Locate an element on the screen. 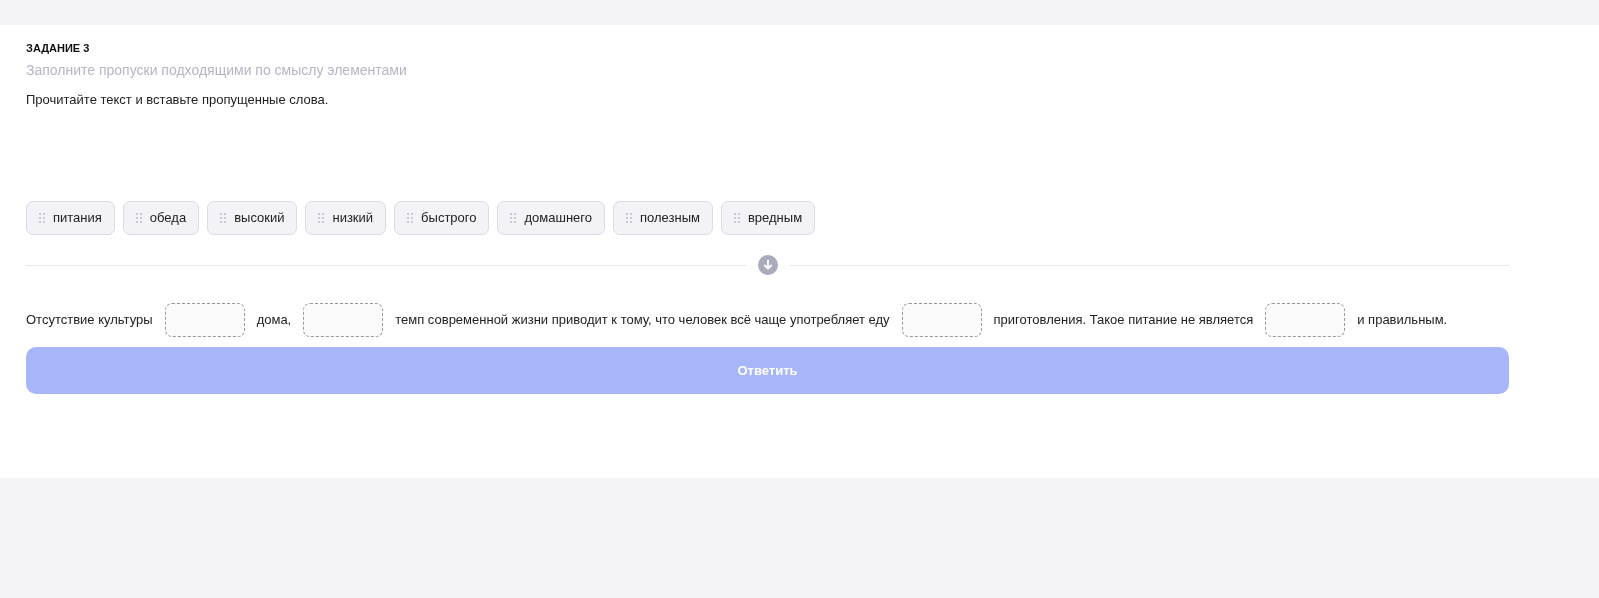 This screenshot has height=598, width=1599. task-subtitle: Заполните пропуски подходящими по смыслу элементами is located at coordinates (217, 70).